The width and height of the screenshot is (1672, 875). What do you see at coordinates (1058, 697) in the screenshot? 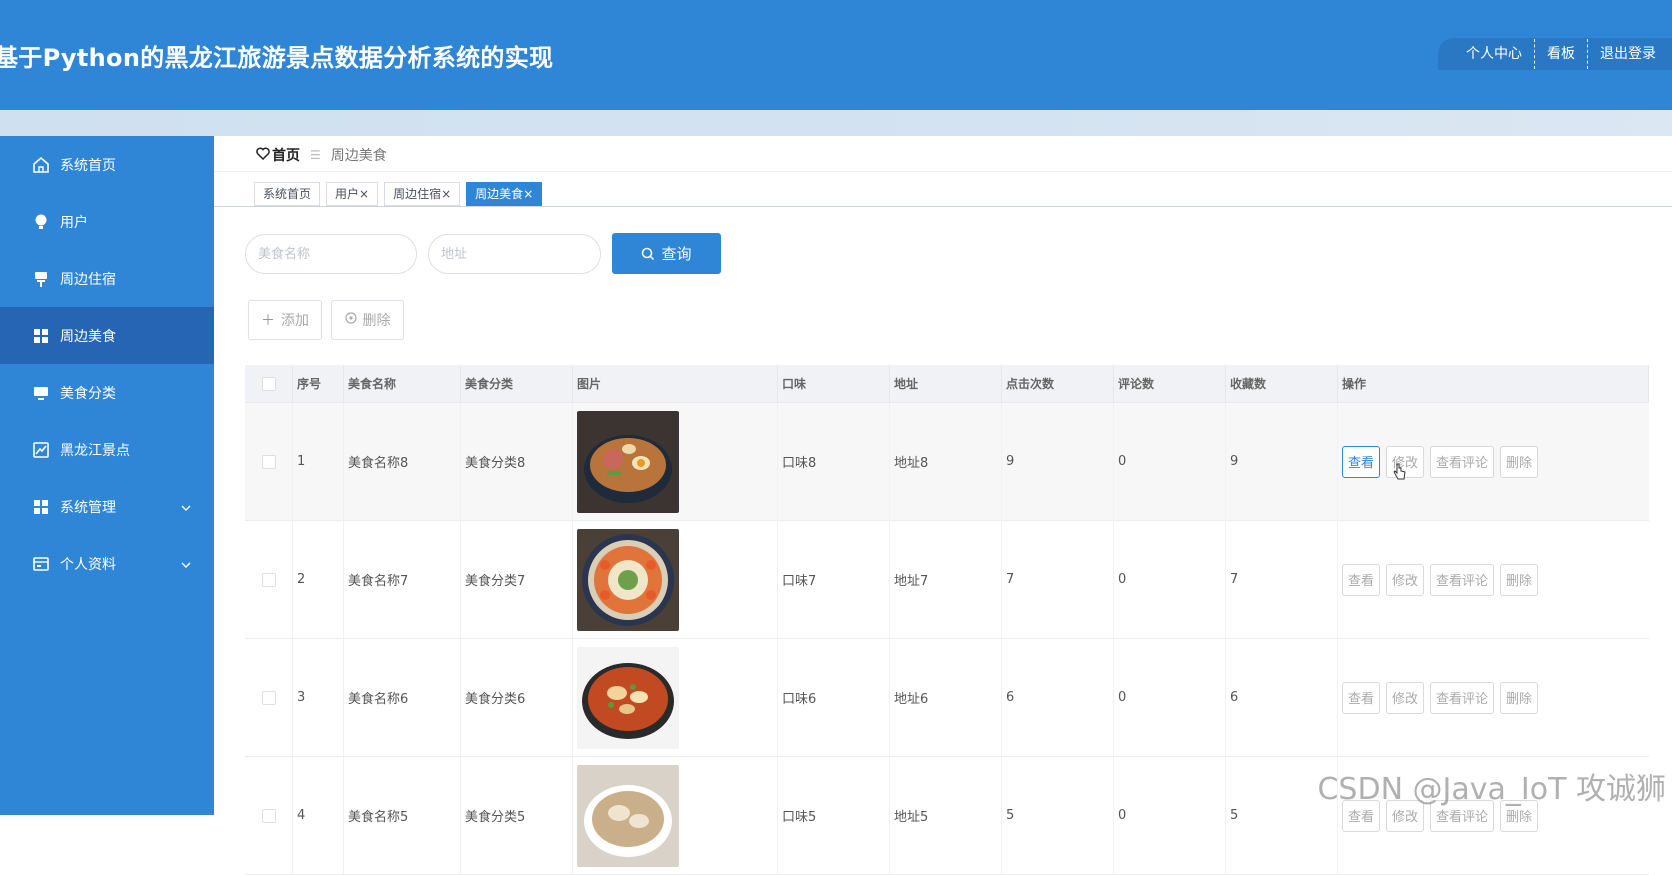
I see `click-count: 6` at bounding box center [1058, 697].